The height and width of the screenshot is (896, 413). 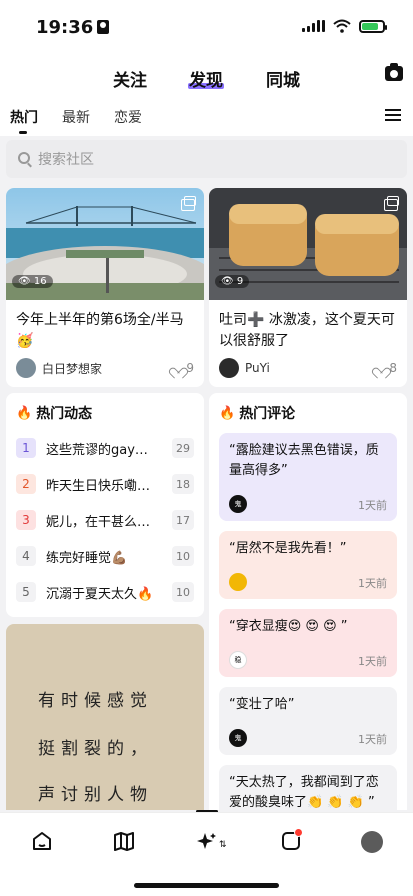 What do you see at coordinates (372, 842) in the screenshot?
I see `profile-avatar` at bounding box center [372, 842].